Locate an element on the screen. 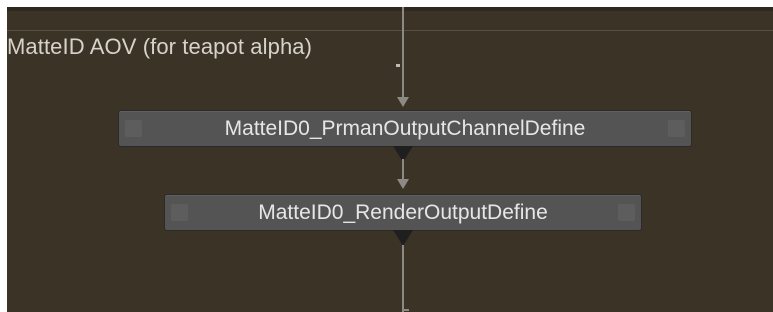 Image resolution: width=773 pixels, height=312 pixels. node-prman-output-channel-define: MatteID0_PrmanOutputChannelDefine is located at coordinates (405, 128).